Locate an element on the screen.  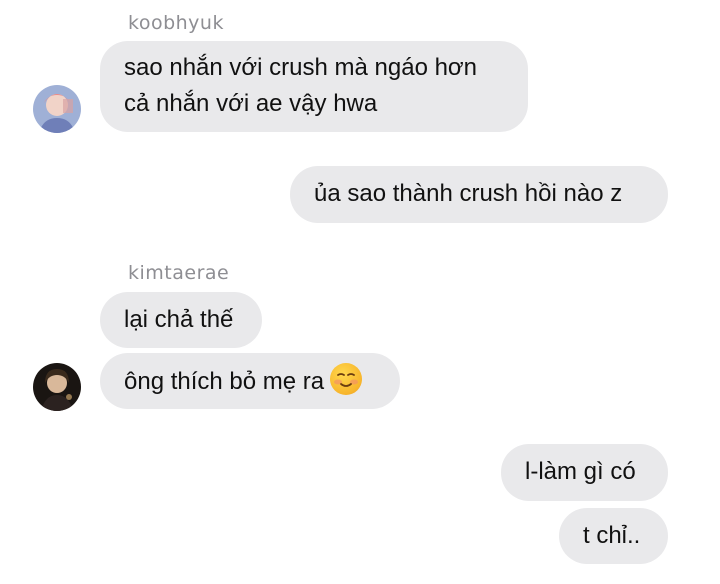
message-bubble-received: lại chả thế is located at coordinates (181, 320).